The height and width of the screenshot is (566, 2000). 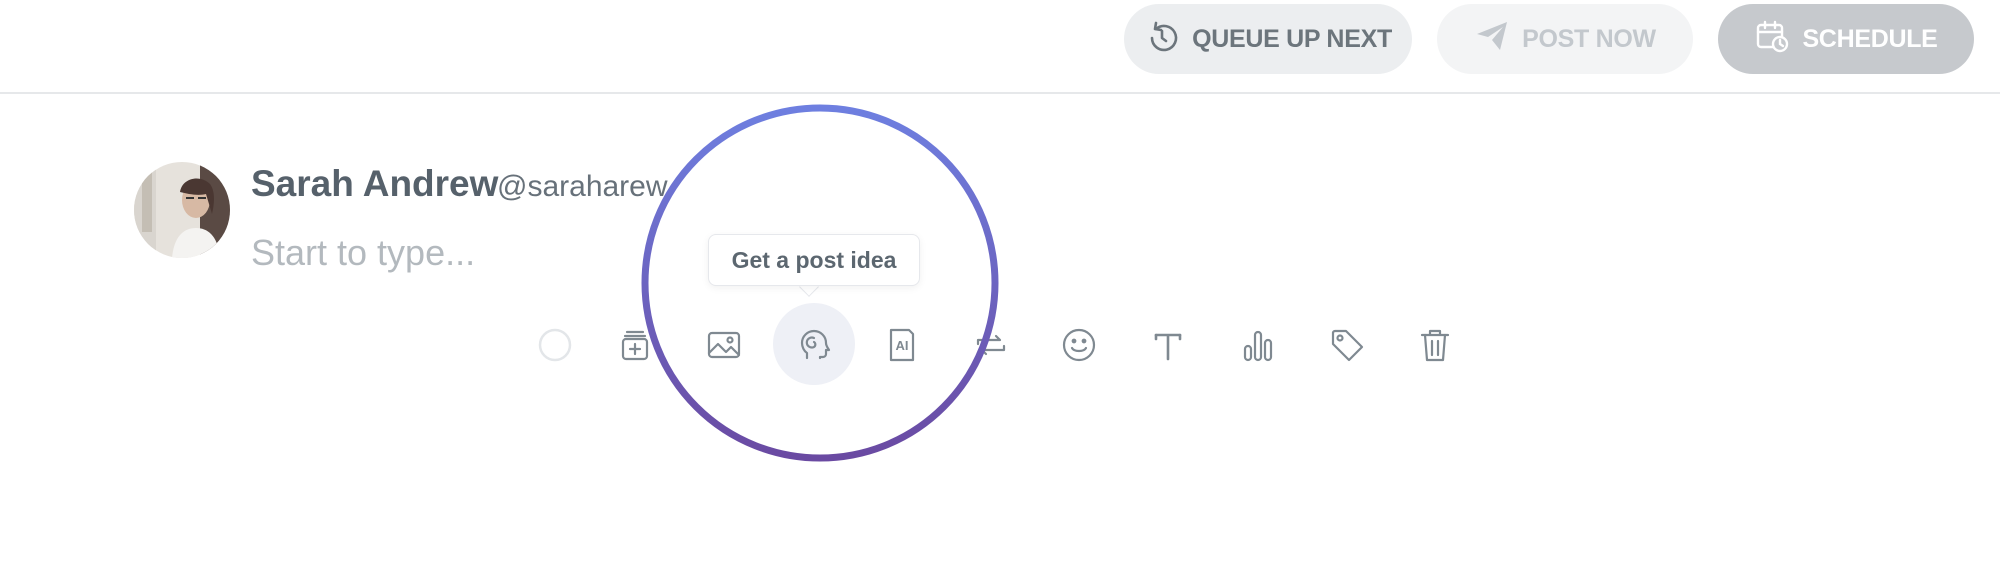 I want to click on circle-icon, so click(x=555, y=345).